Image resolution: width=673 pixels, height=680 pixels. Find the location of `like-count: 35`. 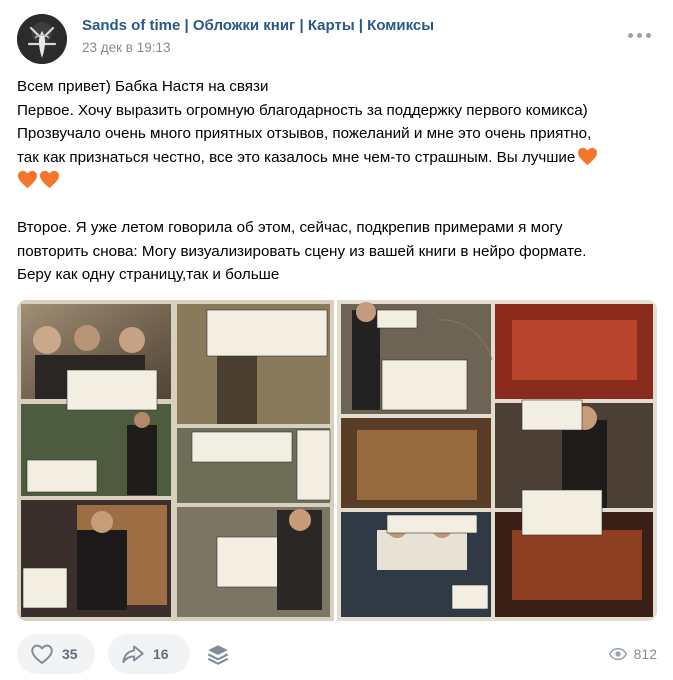

like-count: 35 is located at coordinates (70, 654).